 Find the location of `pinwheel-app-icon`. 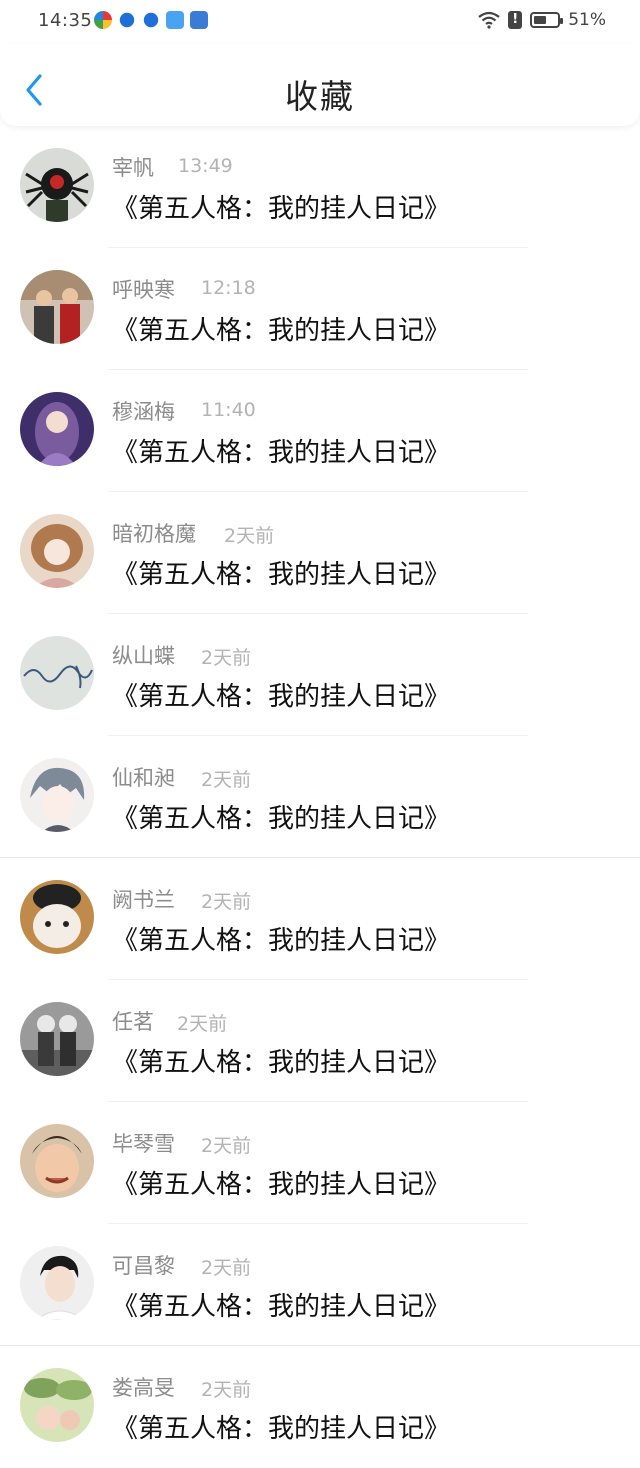

pinwheel-app-icon is located at coordinates (103, 20).